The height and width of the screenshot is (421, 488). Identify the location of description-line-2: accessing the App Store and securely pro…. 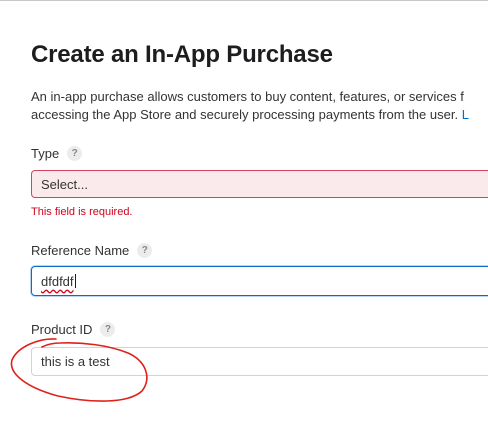
(246, 114).